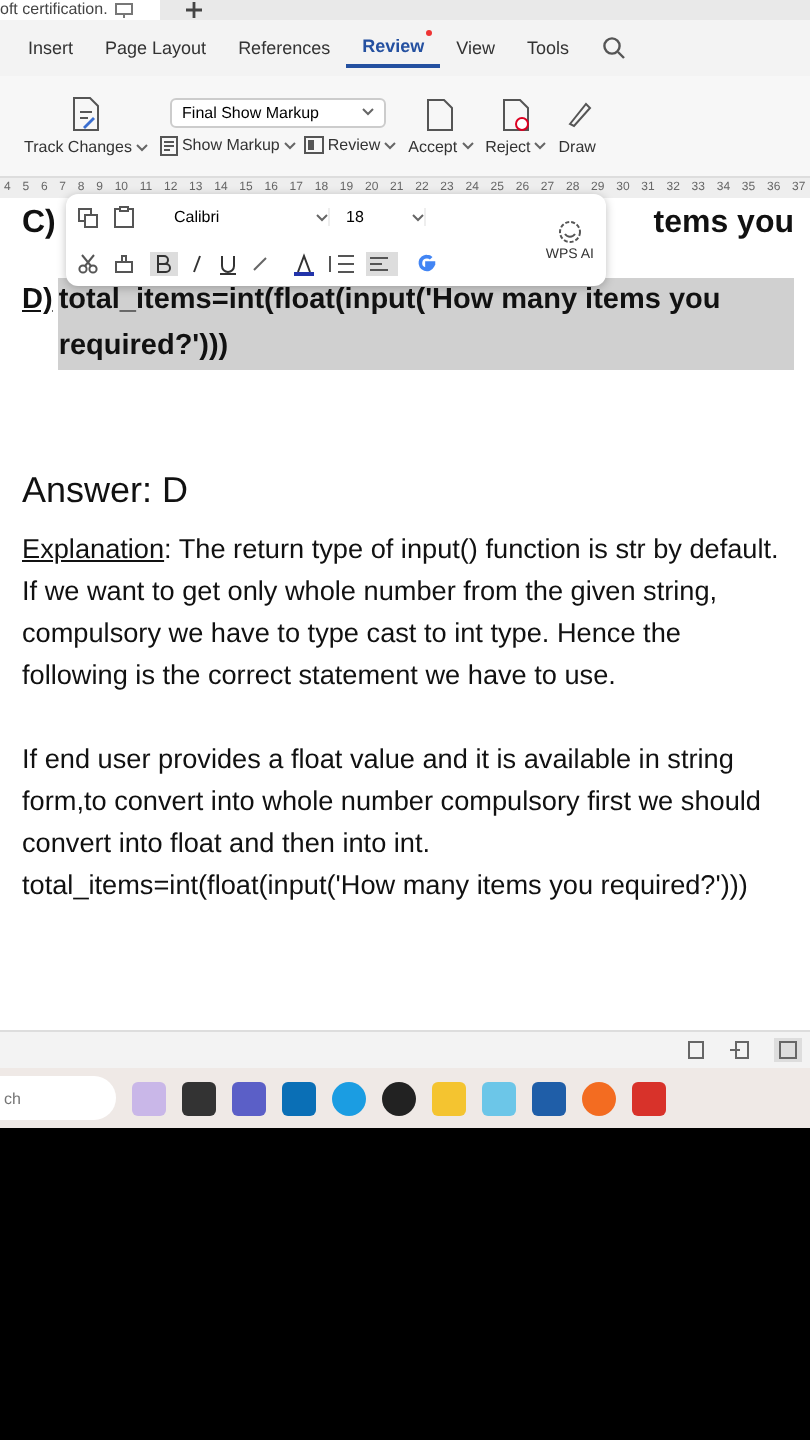 The height and width of the screenshot is (1440, 810). I want to click on plus-icon, so click(194, 10).